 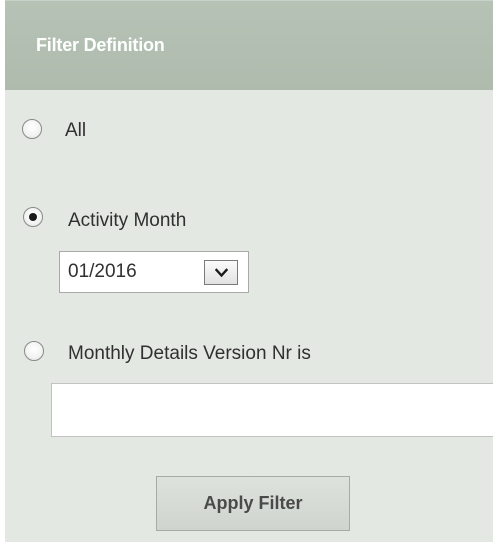 I want to click on radio-all, so click(x=32, y=129).